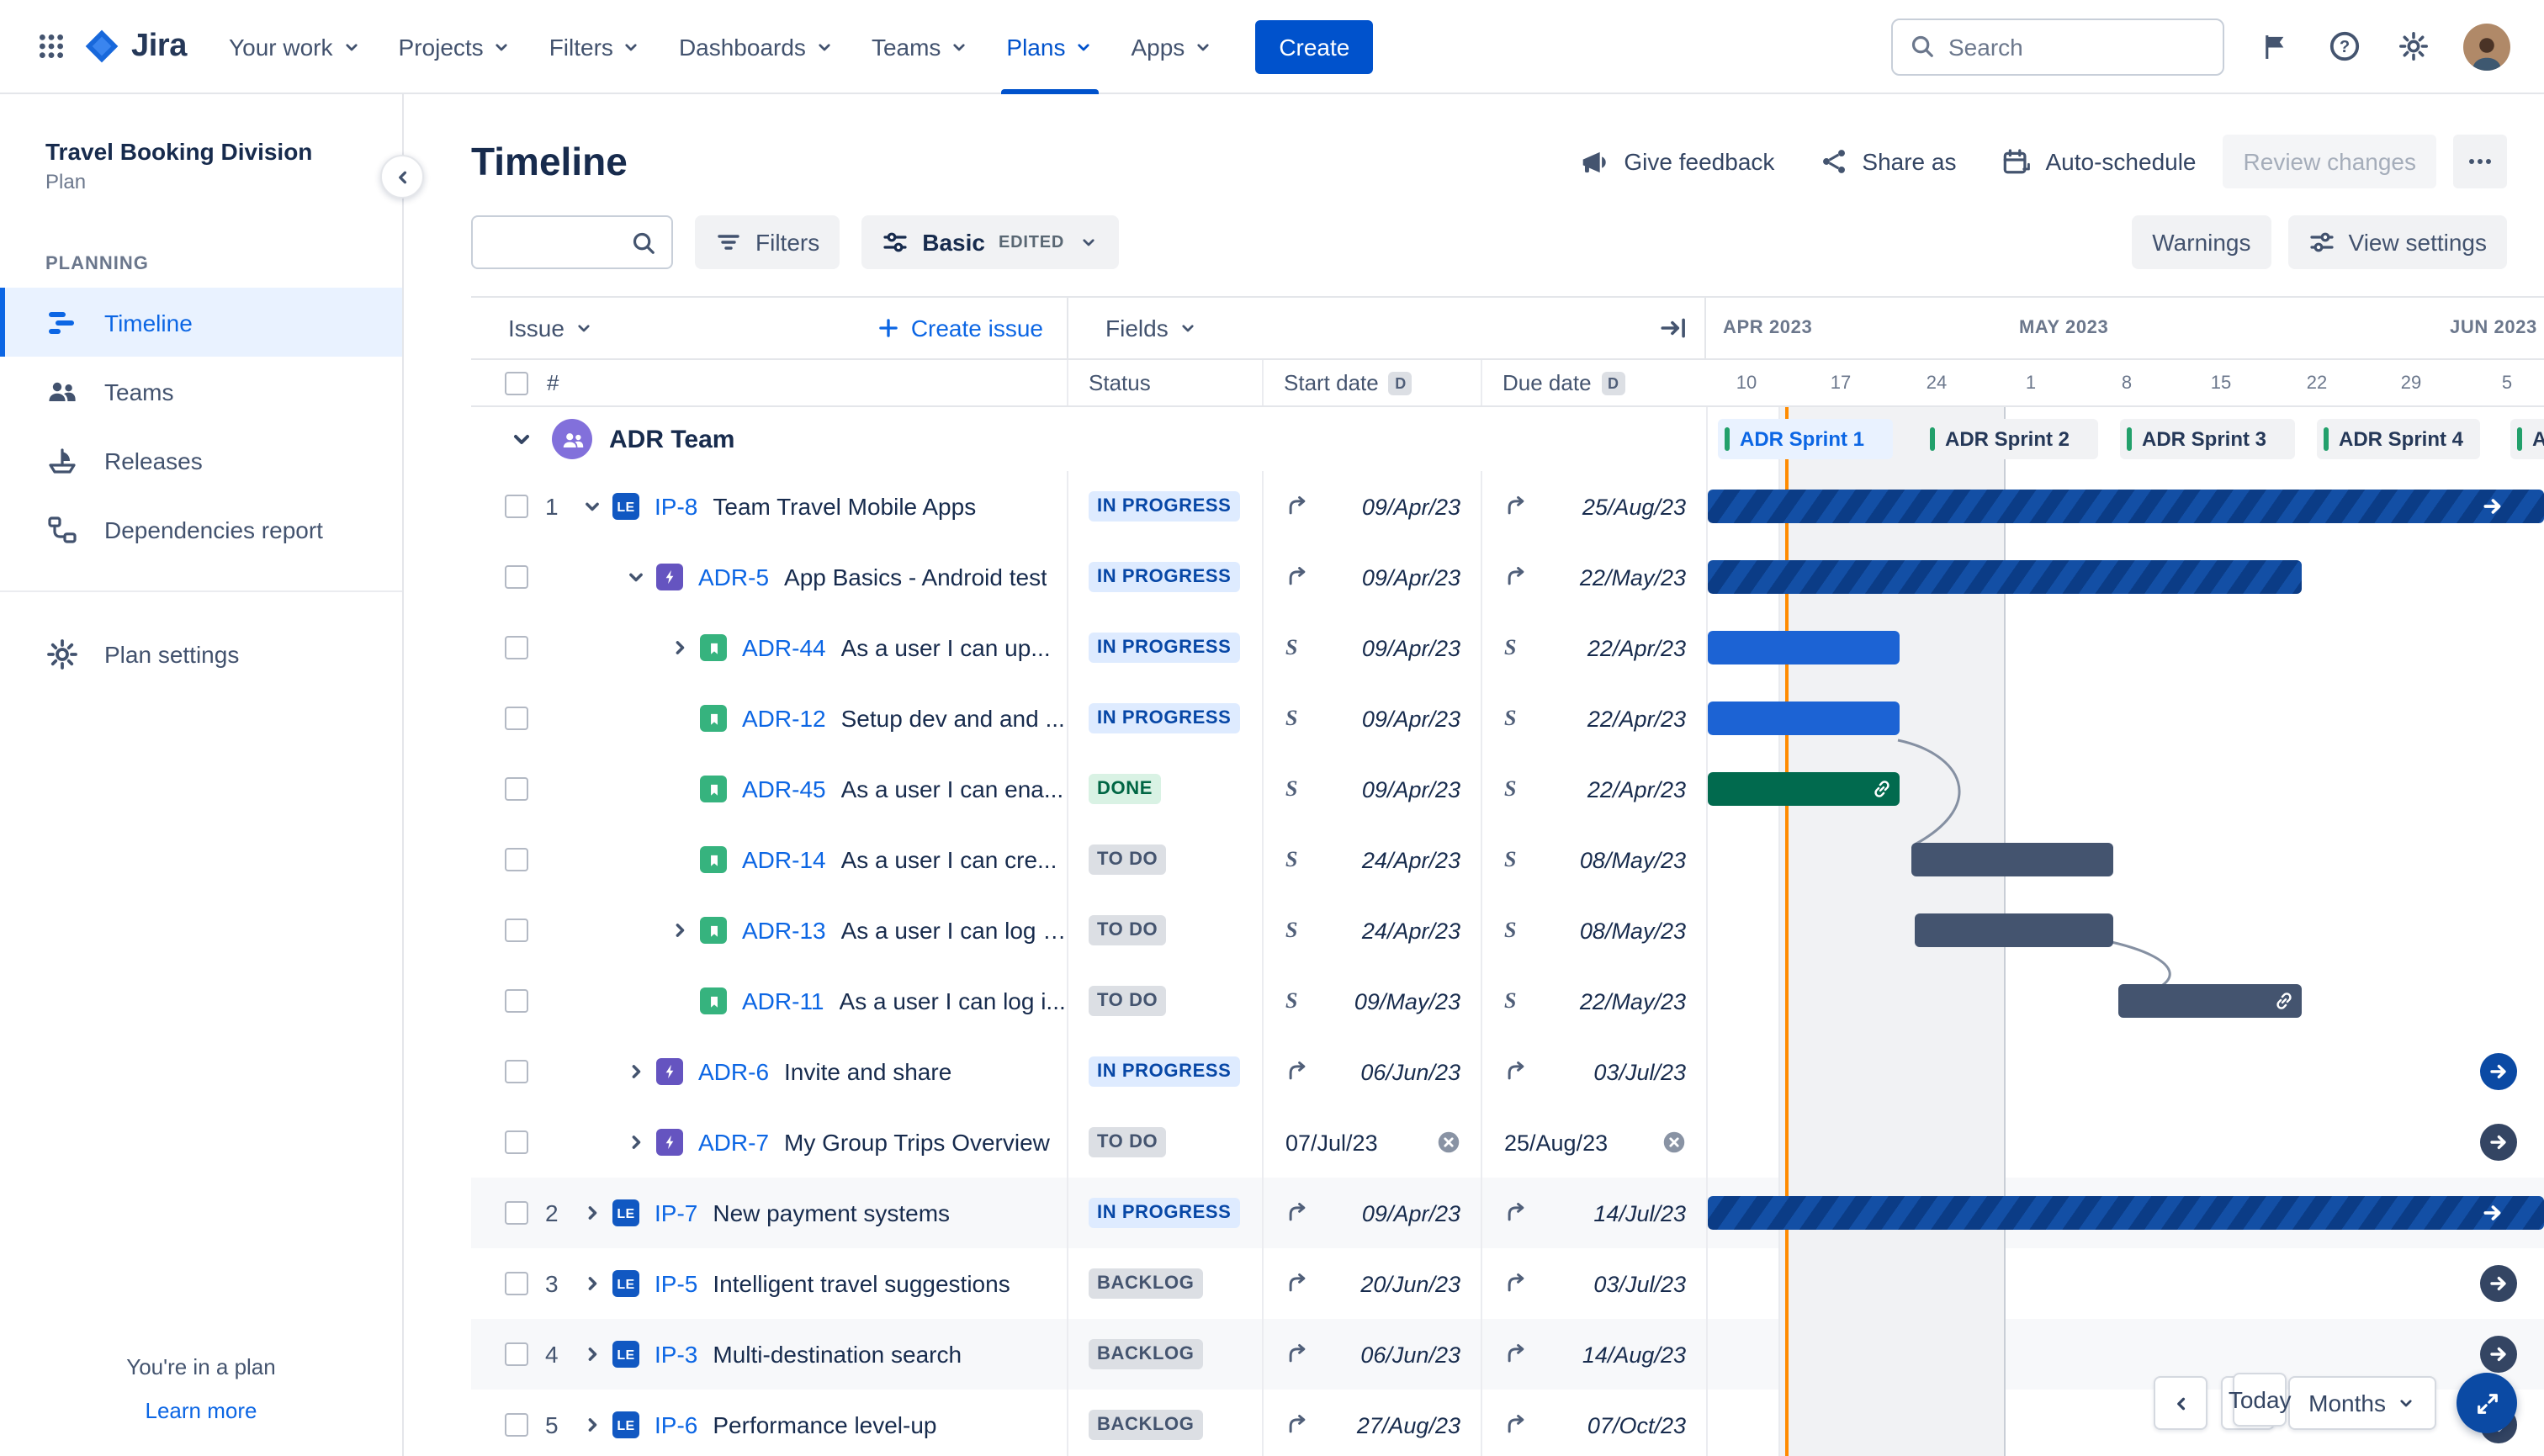 The image size is (2544, 1456). What do you see at coordinates (1887, 161) in the screenshot?
I see `share-as-button: Share as` at bounding box center [1887, 161].